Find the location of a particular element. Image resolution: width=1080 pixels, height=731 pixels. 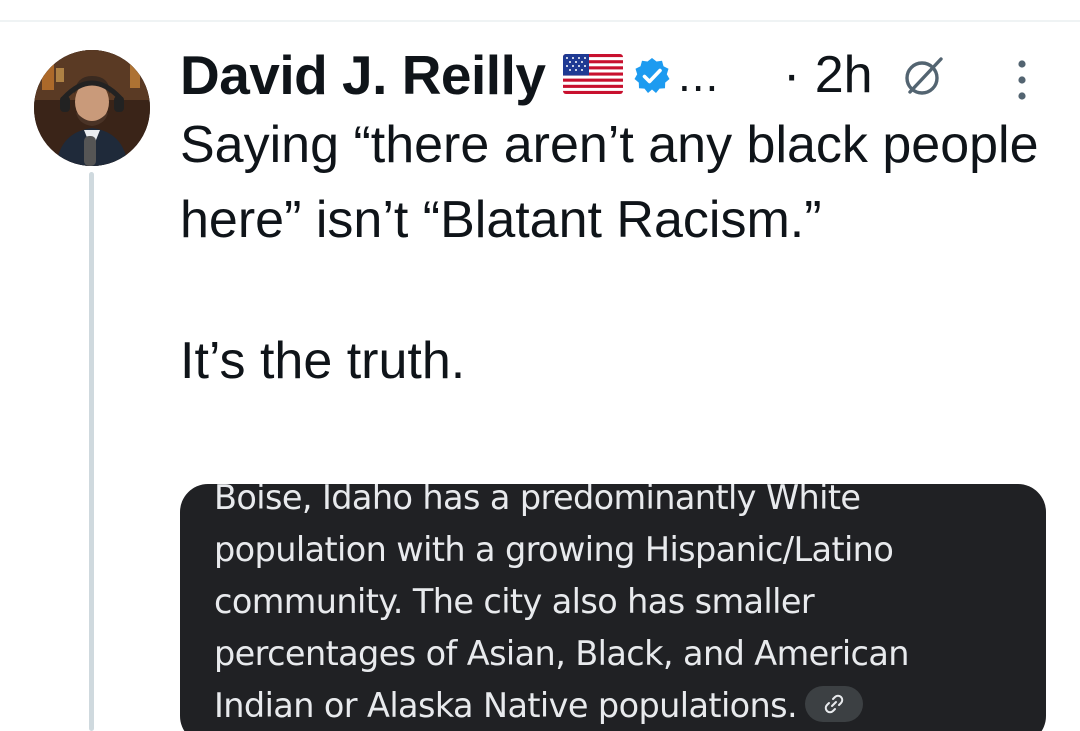

card-text-line: Indian or Alaska Native populations. is located at coordinates (506, 705).